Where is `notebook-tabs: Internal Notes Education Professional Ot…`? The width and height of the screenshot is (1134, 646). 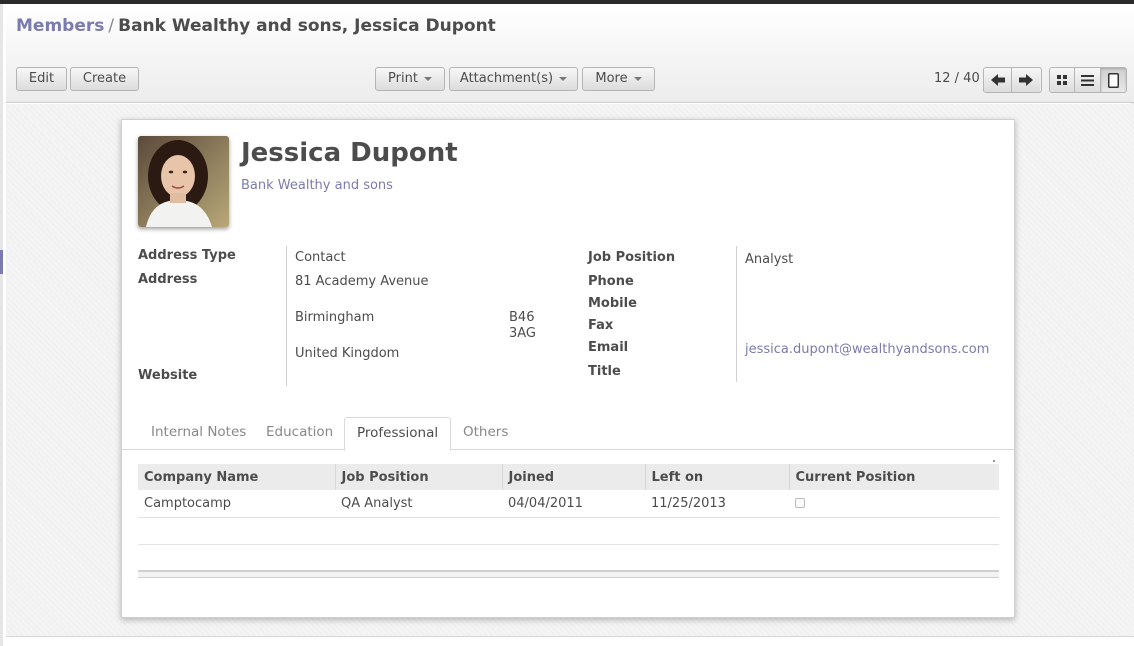
notebook-tabs: Internal Notes Education Professional Ot… is located at coordinates (568, 434).